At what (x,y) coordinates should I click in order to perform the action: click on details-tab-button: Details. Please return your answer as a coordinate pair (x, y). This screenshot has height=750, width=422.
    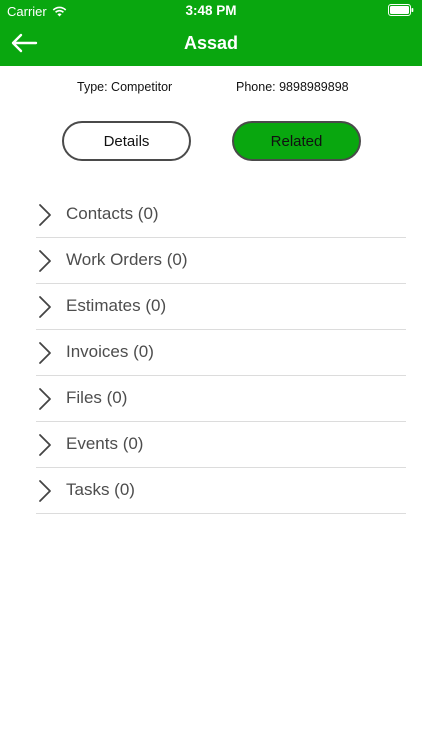
    Looking at the image, I should click on (126, 141).